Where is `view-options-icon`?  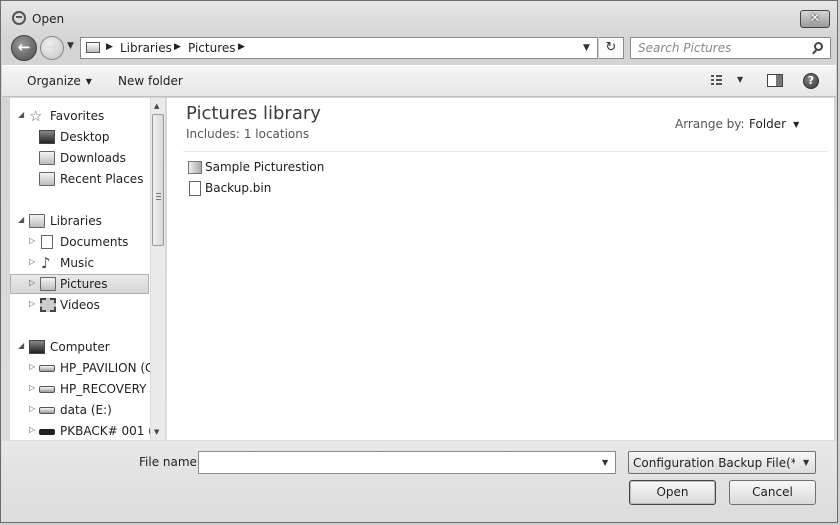
view-options-icon is located at coordinates (718, 80).